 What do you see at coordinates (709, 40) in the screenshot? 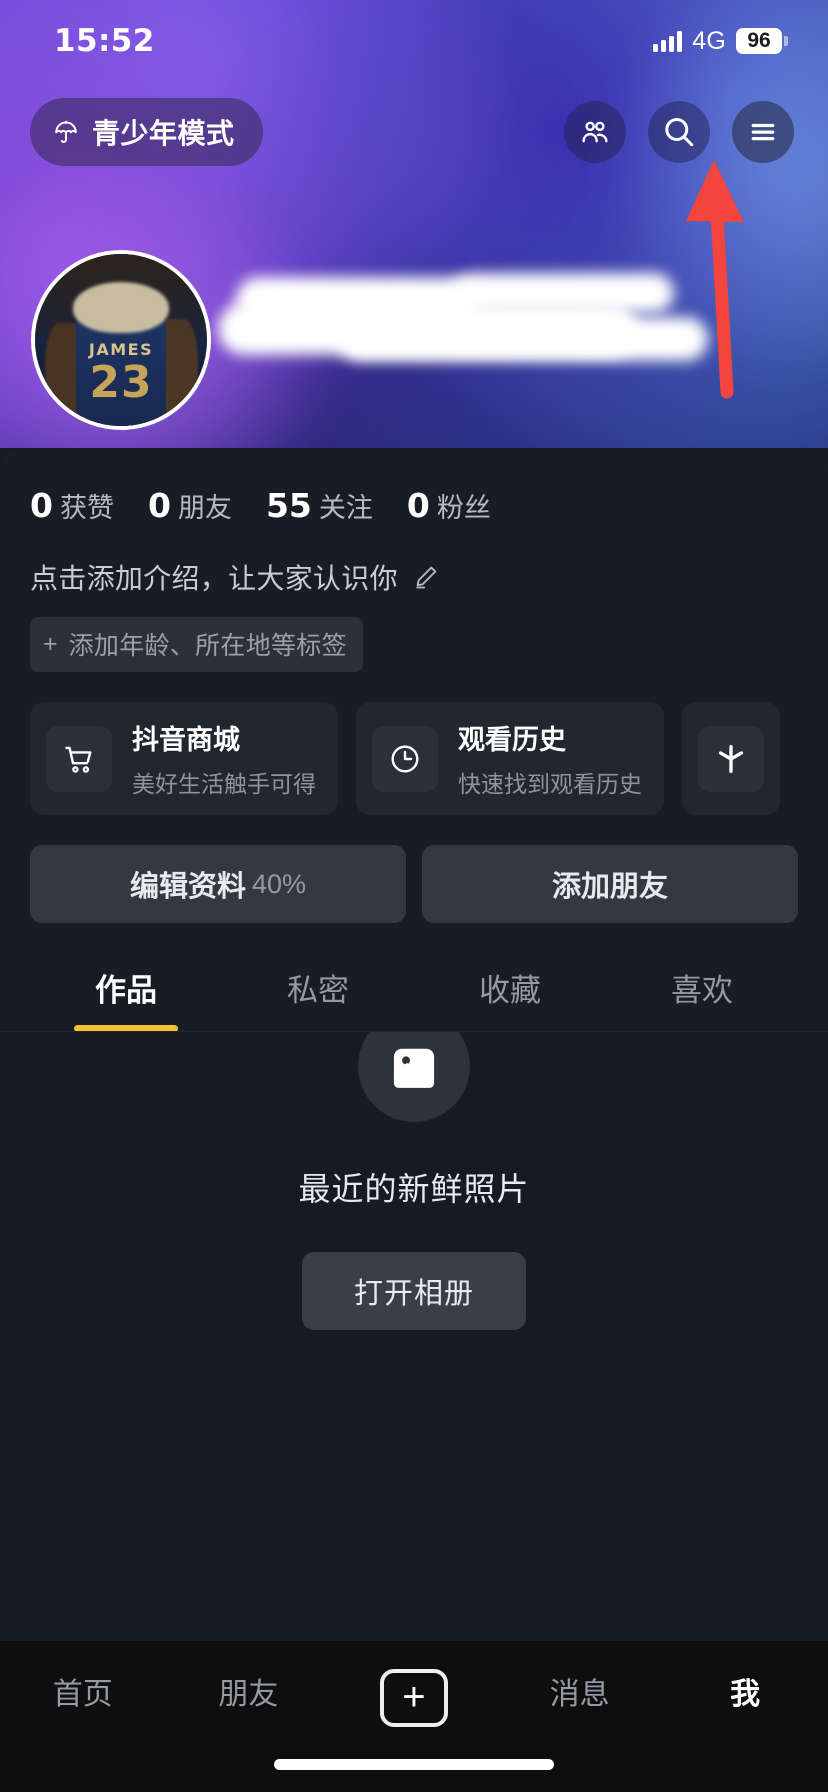
I see `network-type-label: 4G` at bounding box center [709, 40].